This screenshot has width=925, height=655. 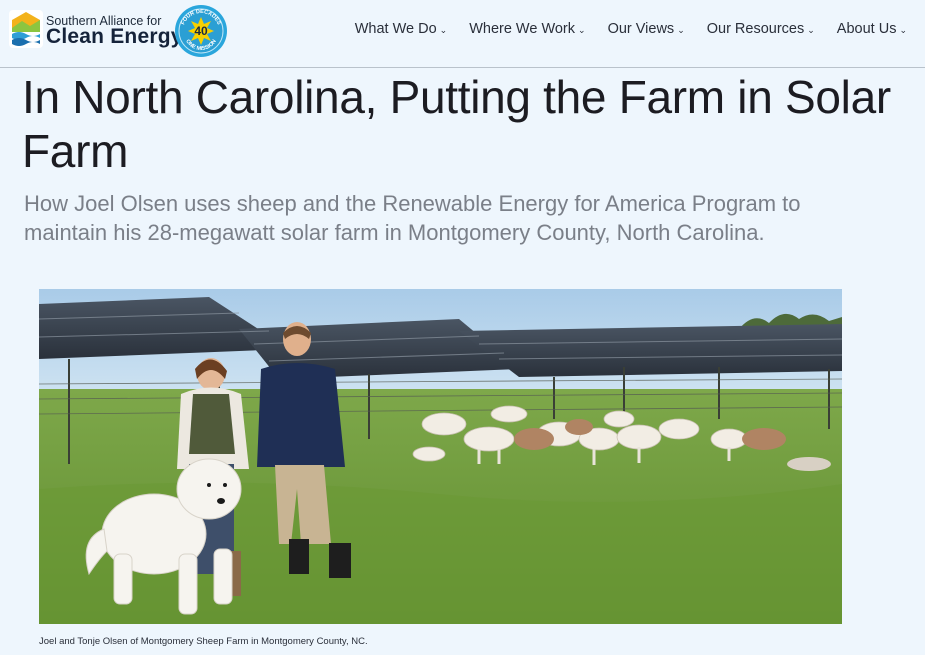 What do you see at coordinates (26, 29) in the screenshot?
I see `sace-logo-icon` at bounding box center [26, 29].